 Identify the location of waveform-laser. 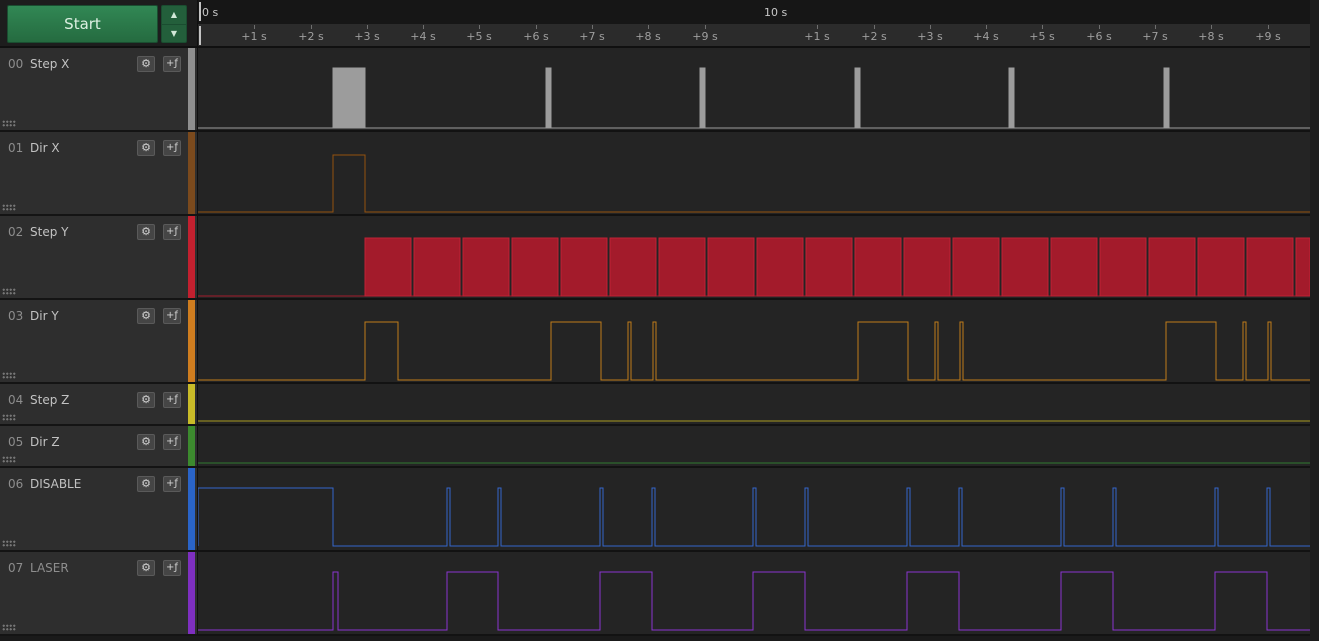
(754, 594).